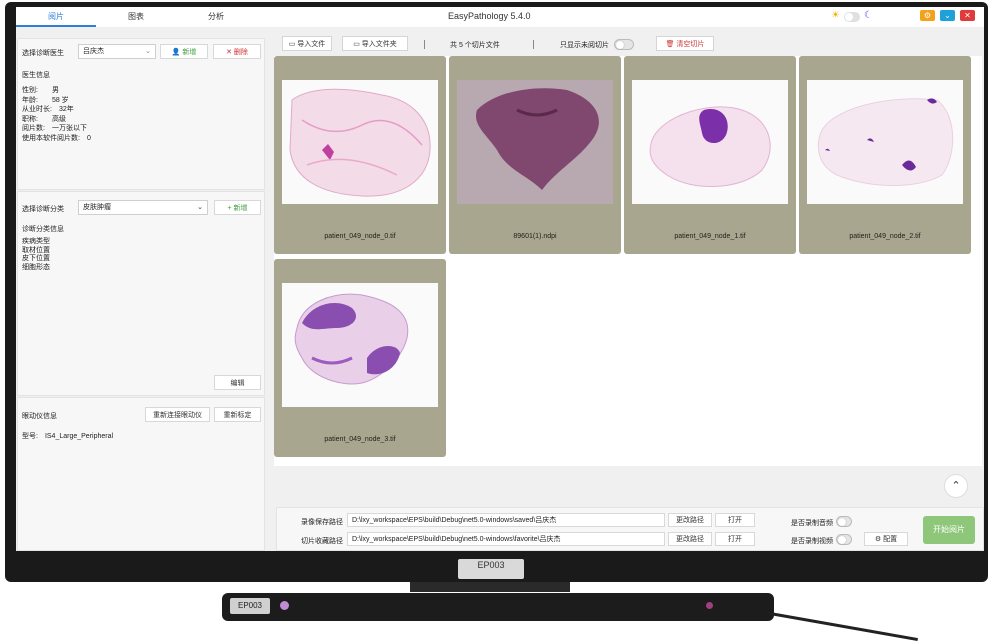 The height and width of the screenshot is (644, 993). I want to click on delete-doctor-label: 删除, so click(240, 52).